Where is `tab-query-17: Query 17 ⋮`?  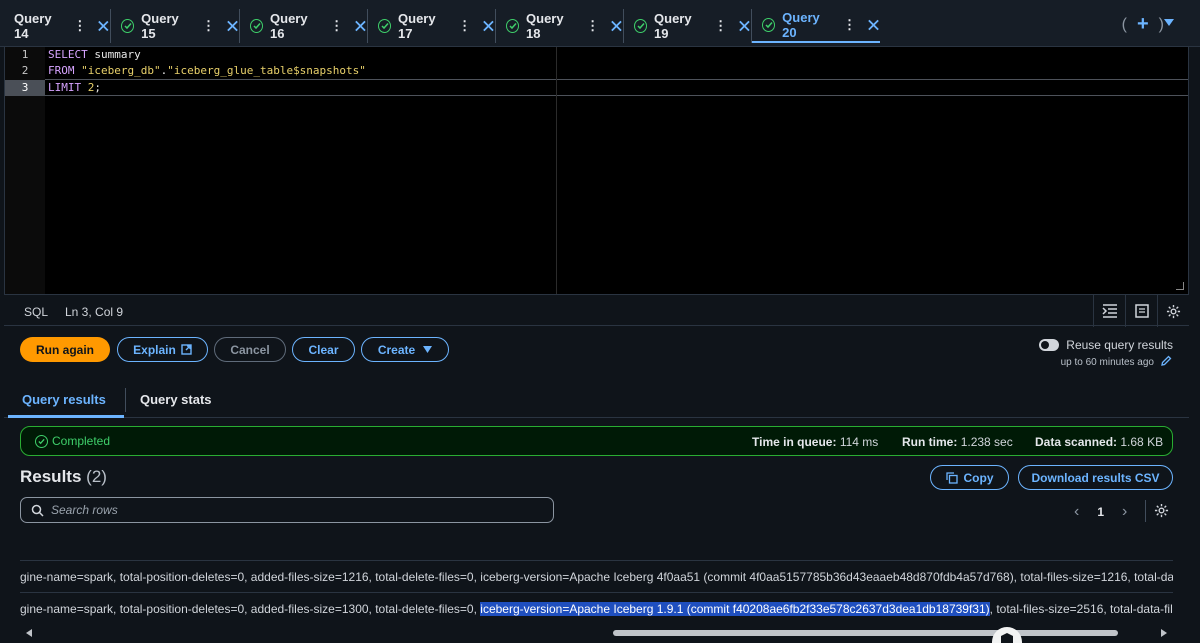
tab-query-17: Query 17 ⋮ is located at coordinates (432, 26).